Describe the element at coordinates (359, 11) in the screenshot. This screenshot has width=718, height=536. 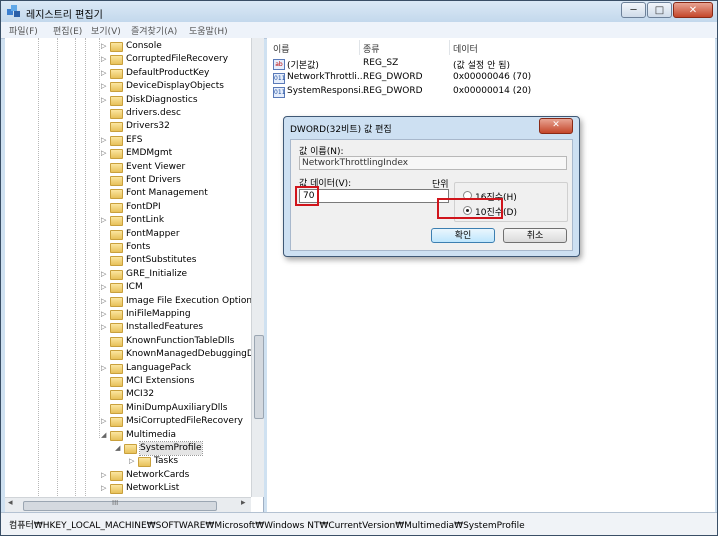
I see `title-bar: 레지스트리 편집기 ─ □ ✕` at that location.